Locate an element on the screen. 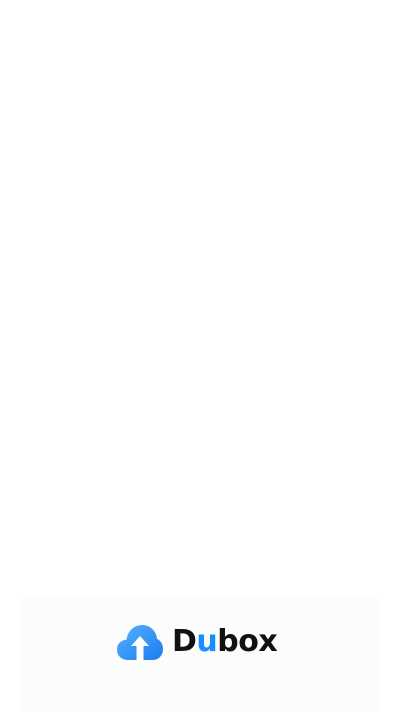 Image resolution: width=400 pixels, height=711 pixels. wordmark-box: box is located at coordinates (247, 641).